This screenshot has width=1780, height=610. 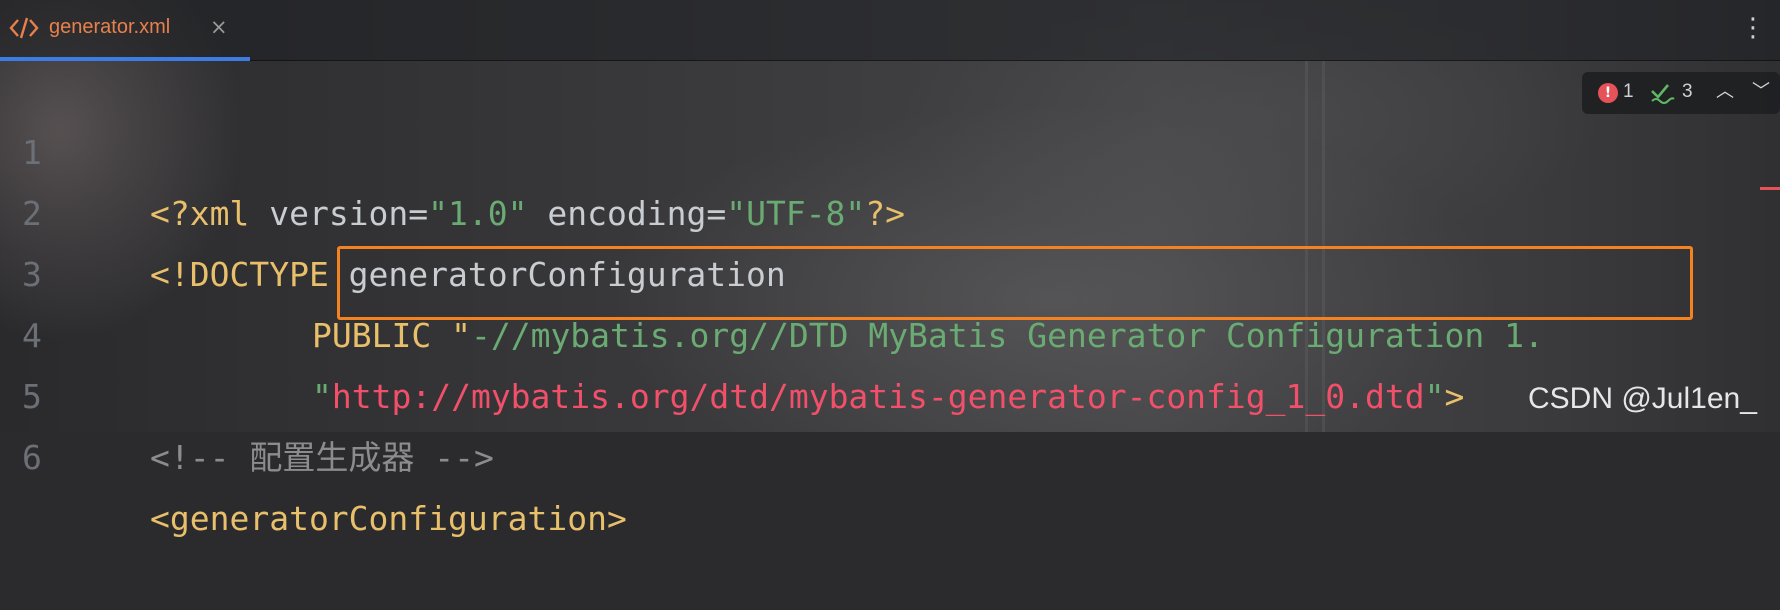 I want to click on tab-generator-xml: generator.xml ×, so click(x=125, y=30).